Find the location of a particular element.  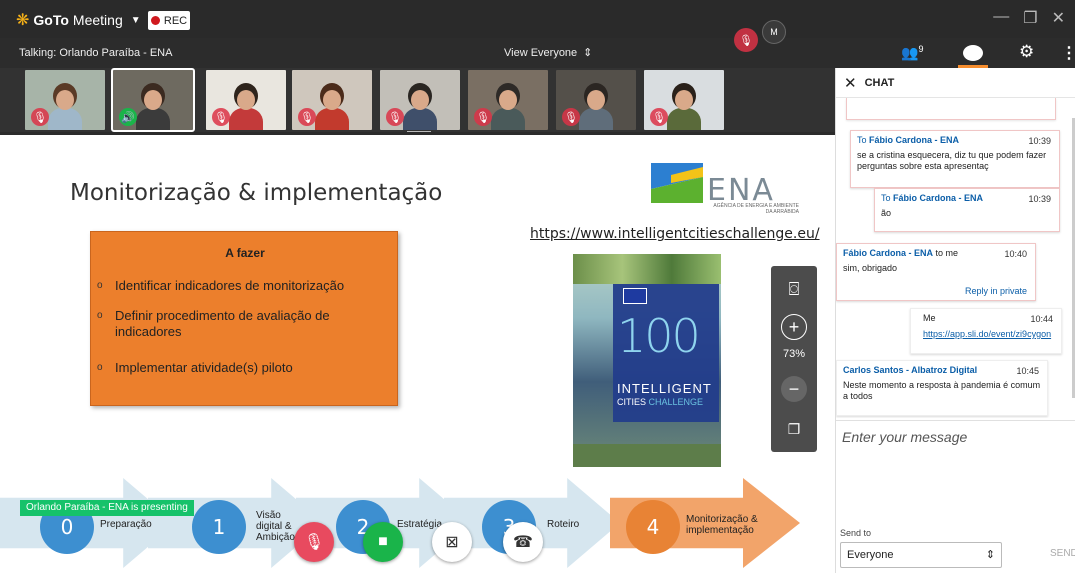

sender-prefix: To is located at coordinates (887, 198).